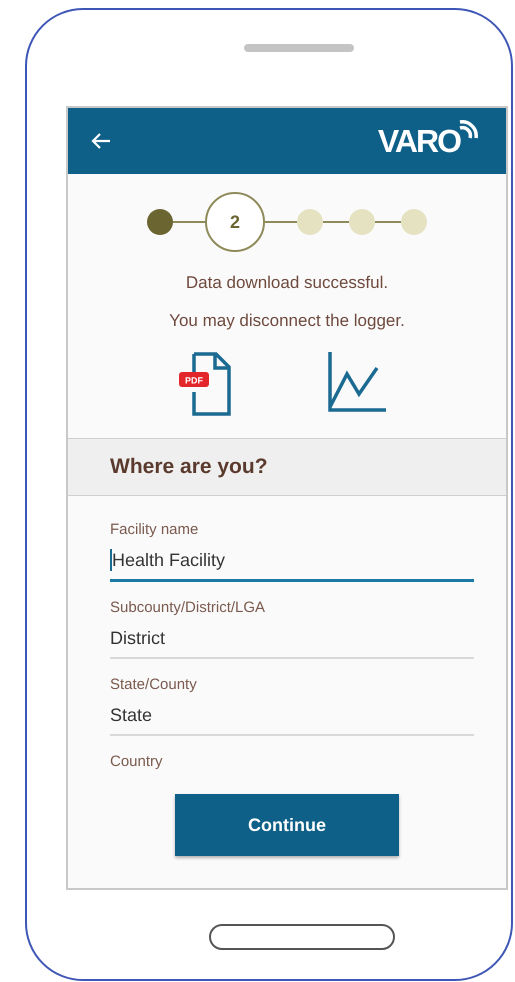 The width and height of the screenshot is (515, 982). Describe the element at coordinates (101, 141) in the screenshot. I see `back-arrow-icon` at that location.